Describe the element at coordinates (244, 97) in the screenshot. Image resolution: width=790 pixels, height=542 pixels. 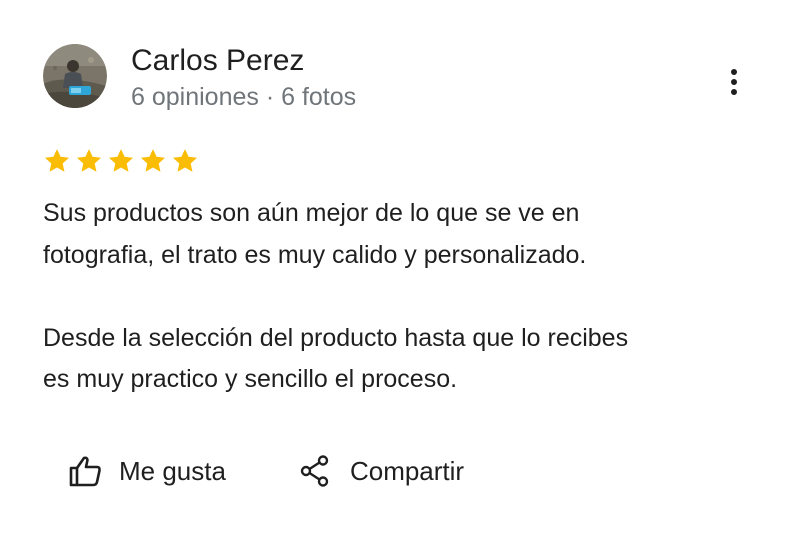
I see `author-meta: 6 opiniones · 6 fotos` at that location.